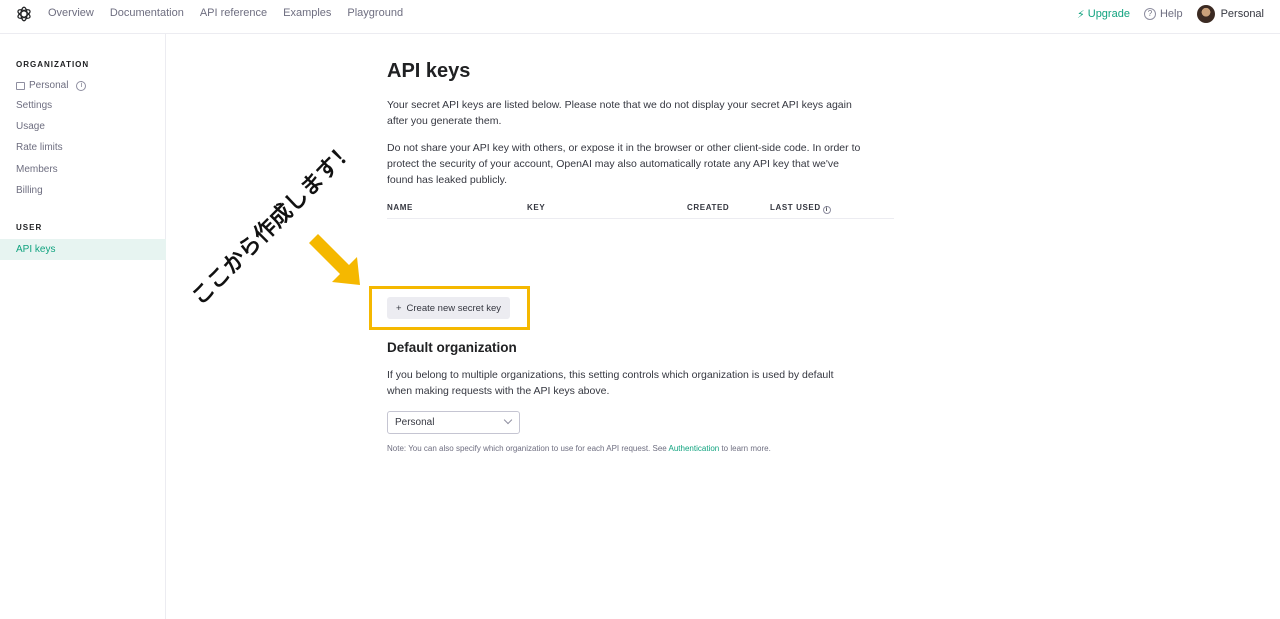 The width and height of the screenshot is (1280, 619). Describe the element at coordinates (1242, 14) in the screenshot. I see `profile-label: Personal` at that location.